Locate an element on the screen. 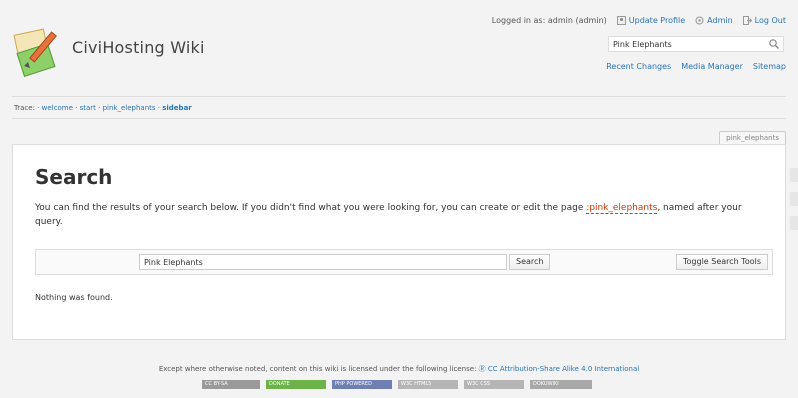 The width and height of the screenshot is (798, 398). search-form: Search Toggle Search Tools is located at coordinates (404, 262).